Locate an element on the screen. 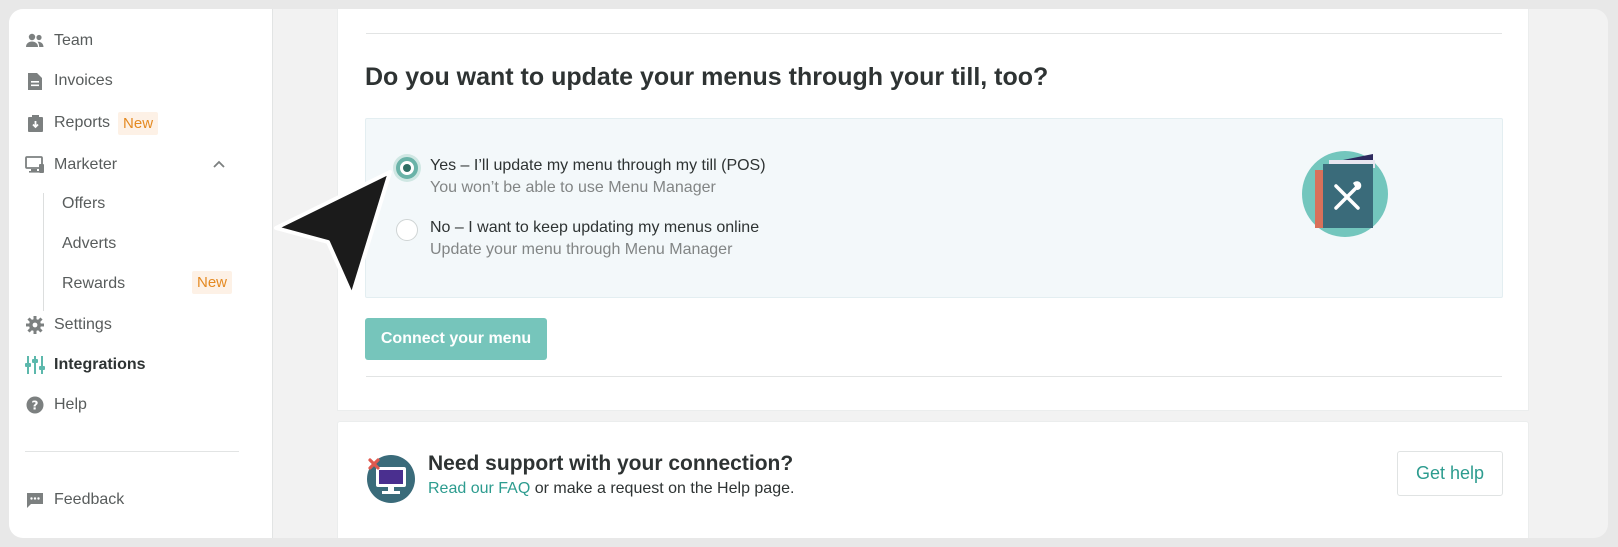  sidebar-item-invoices: Invoices is located at coordinates (69, 81).